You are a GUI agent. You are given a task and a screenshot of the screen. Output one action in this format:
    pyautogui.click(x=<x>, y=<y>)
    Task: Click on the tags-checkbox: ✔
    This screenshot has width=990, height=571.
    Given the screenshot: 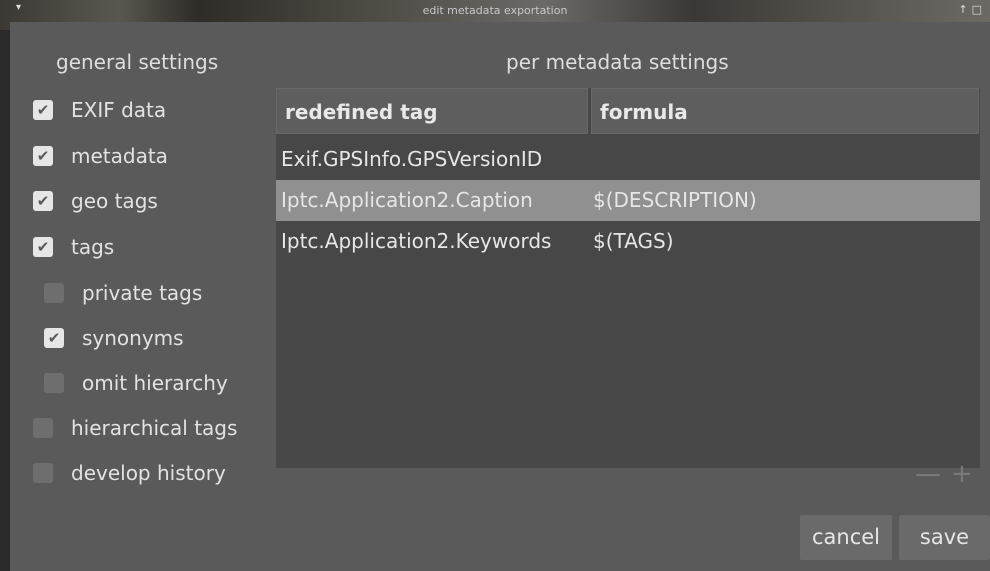 What is the action you would take?
    pyautogui.click(x=43, y=247)
    